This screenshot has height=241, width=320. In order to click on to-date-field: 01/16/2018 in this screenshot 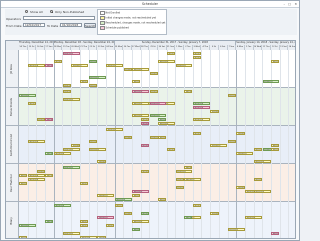, I will do `click(71, 25)`.